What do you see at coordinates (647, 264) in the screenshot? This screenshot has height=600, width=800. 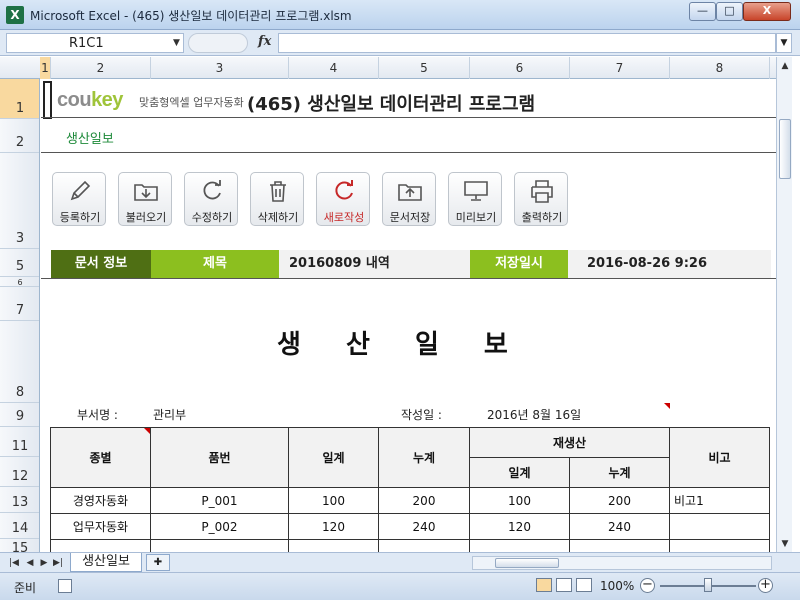 I see `saved-date-value: 2016-08-26 9:26` at bounding box center [647, 264].